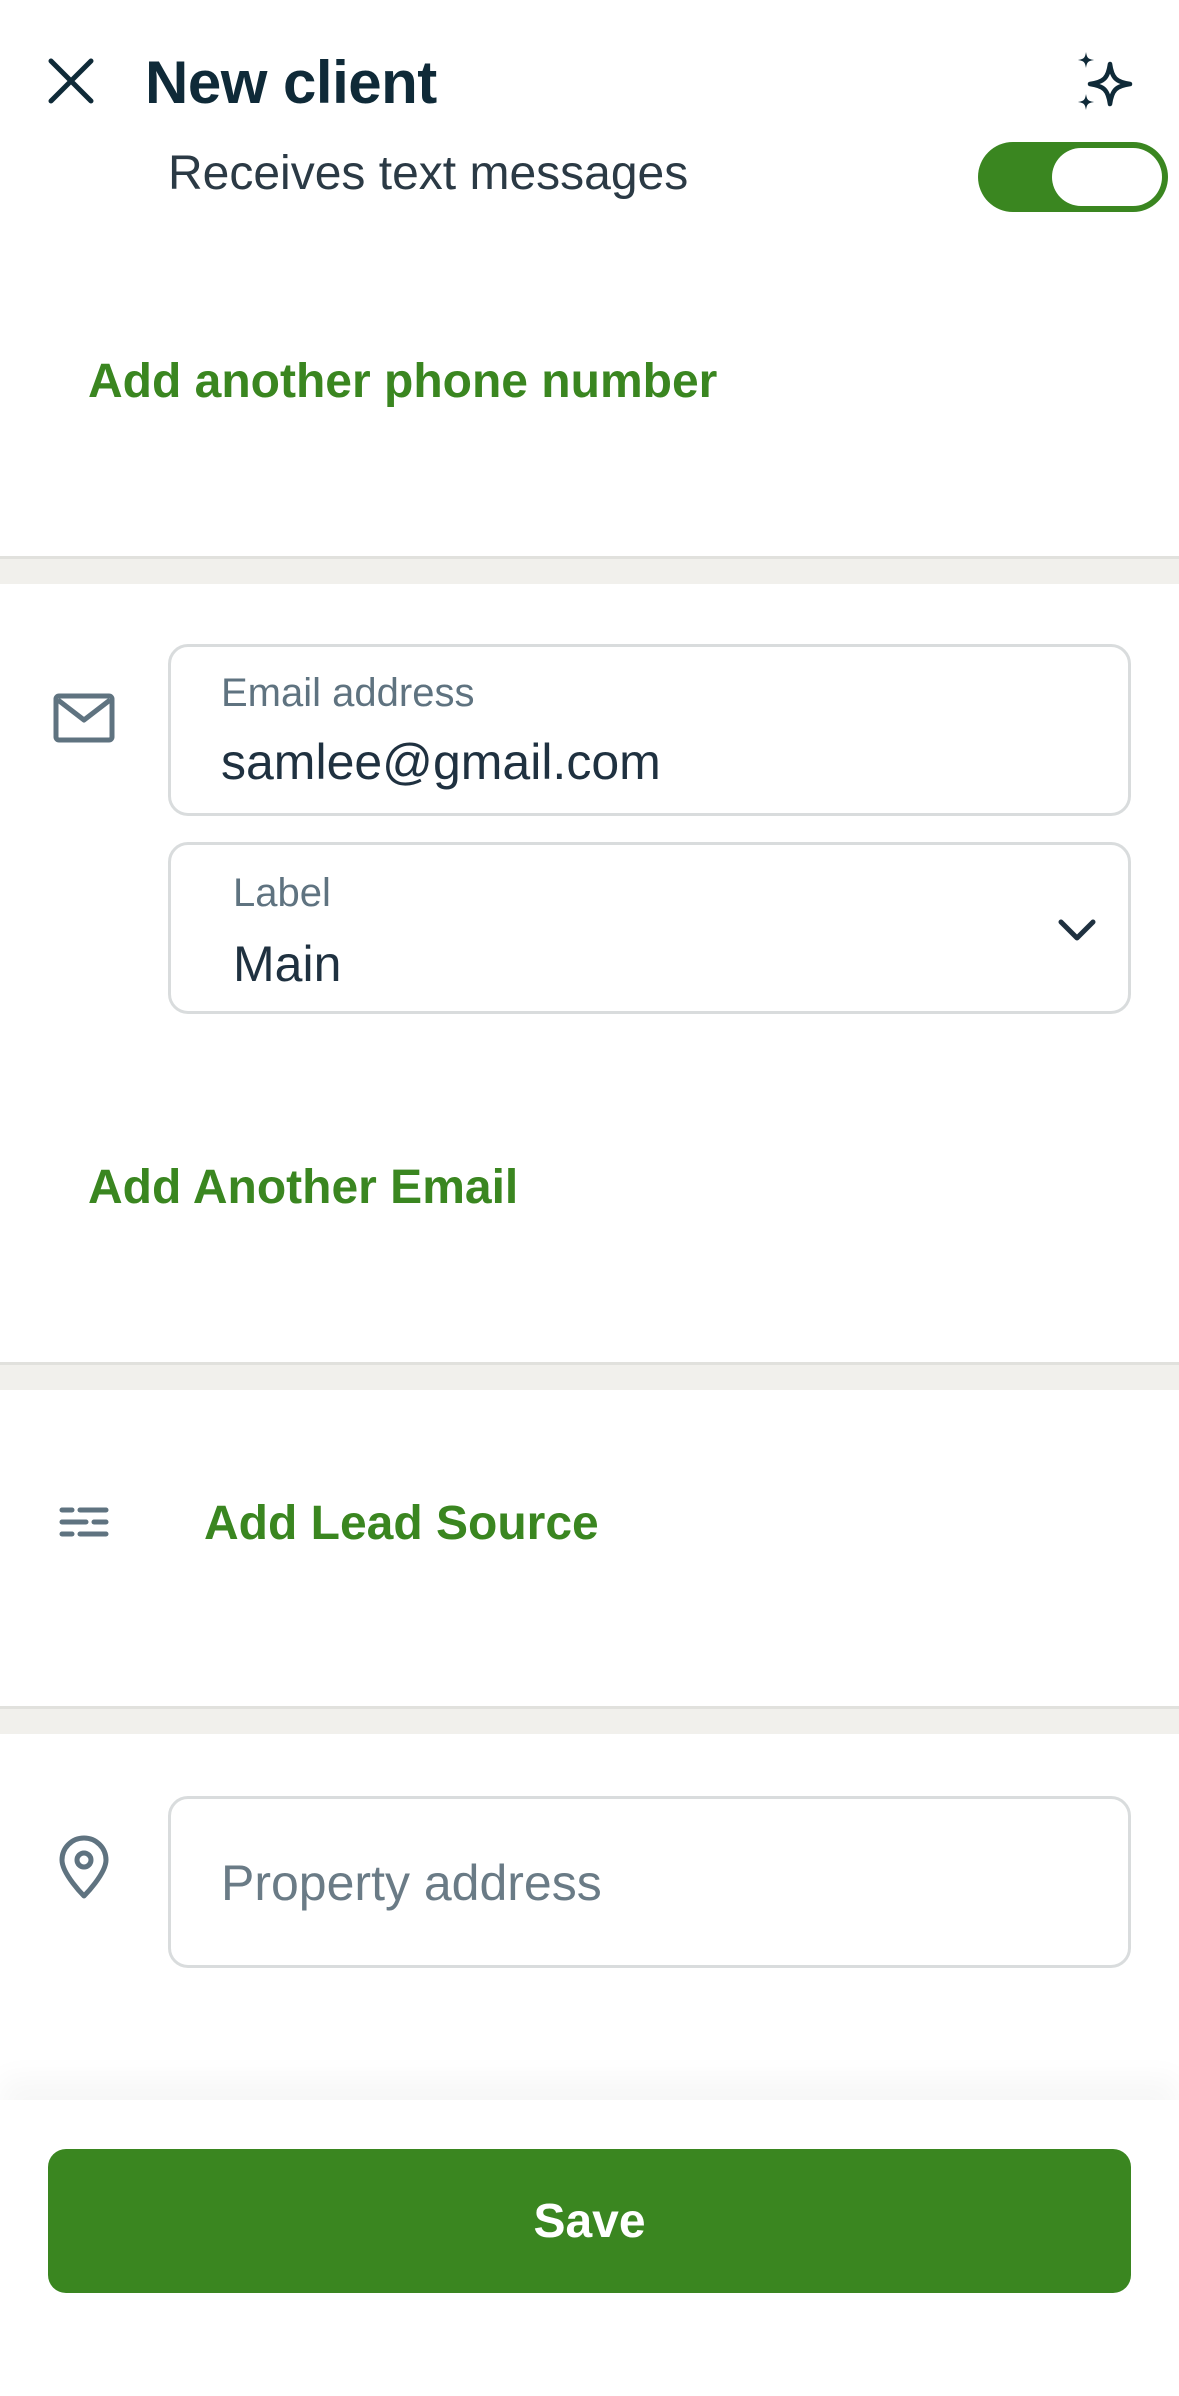 This screenshot has height=2396, width=1179. Describe the element at coordinates (348, 693) in the screenshot. I see `email-field-label: Email address` at that location.